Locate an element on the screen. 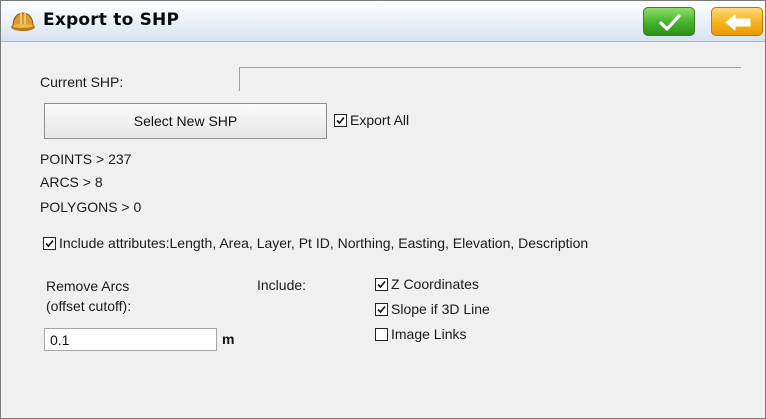 The width and height of the screenshot is (766, 419). z-coordinates-box is located at coordinates (381, 284).